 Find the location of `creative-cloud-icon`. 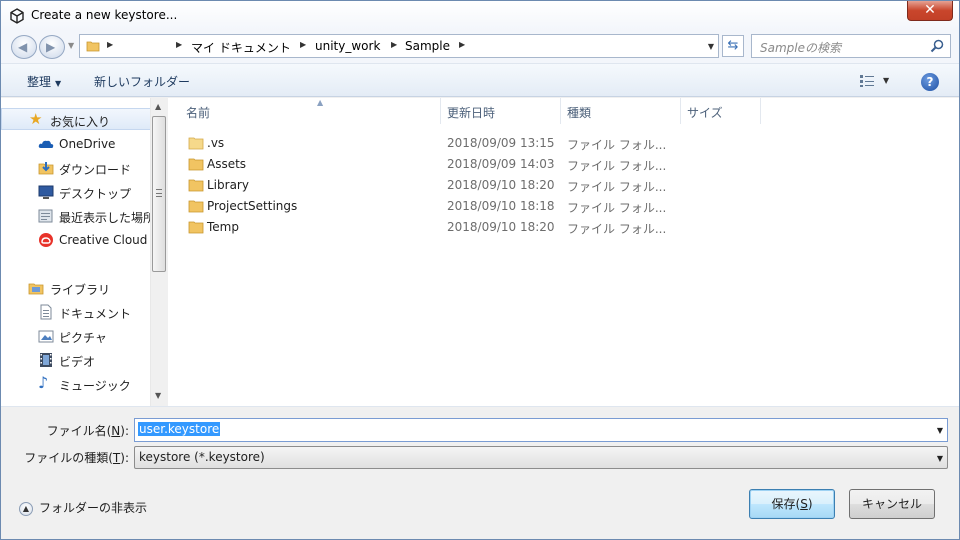

creative-cloud-icon is located at coordinates (46, 240).